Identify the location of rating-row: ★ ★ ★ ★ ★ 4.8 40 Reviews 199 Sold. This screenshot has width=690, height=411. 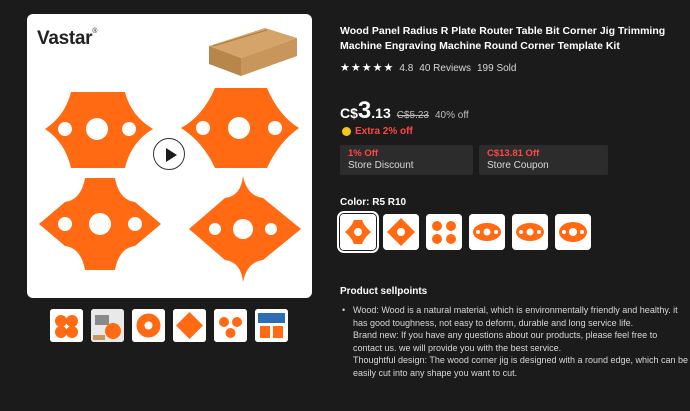
(428, 69).